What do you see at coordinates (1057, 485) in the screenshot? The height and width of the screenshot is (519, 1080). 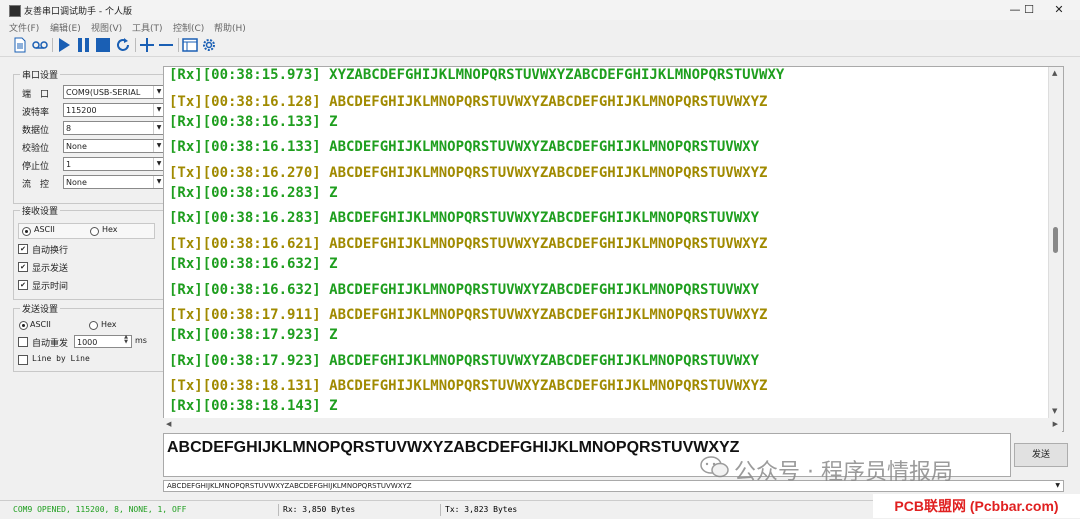 I see `chevron-down-icon: ▼` at bounding box center [1057, 485].